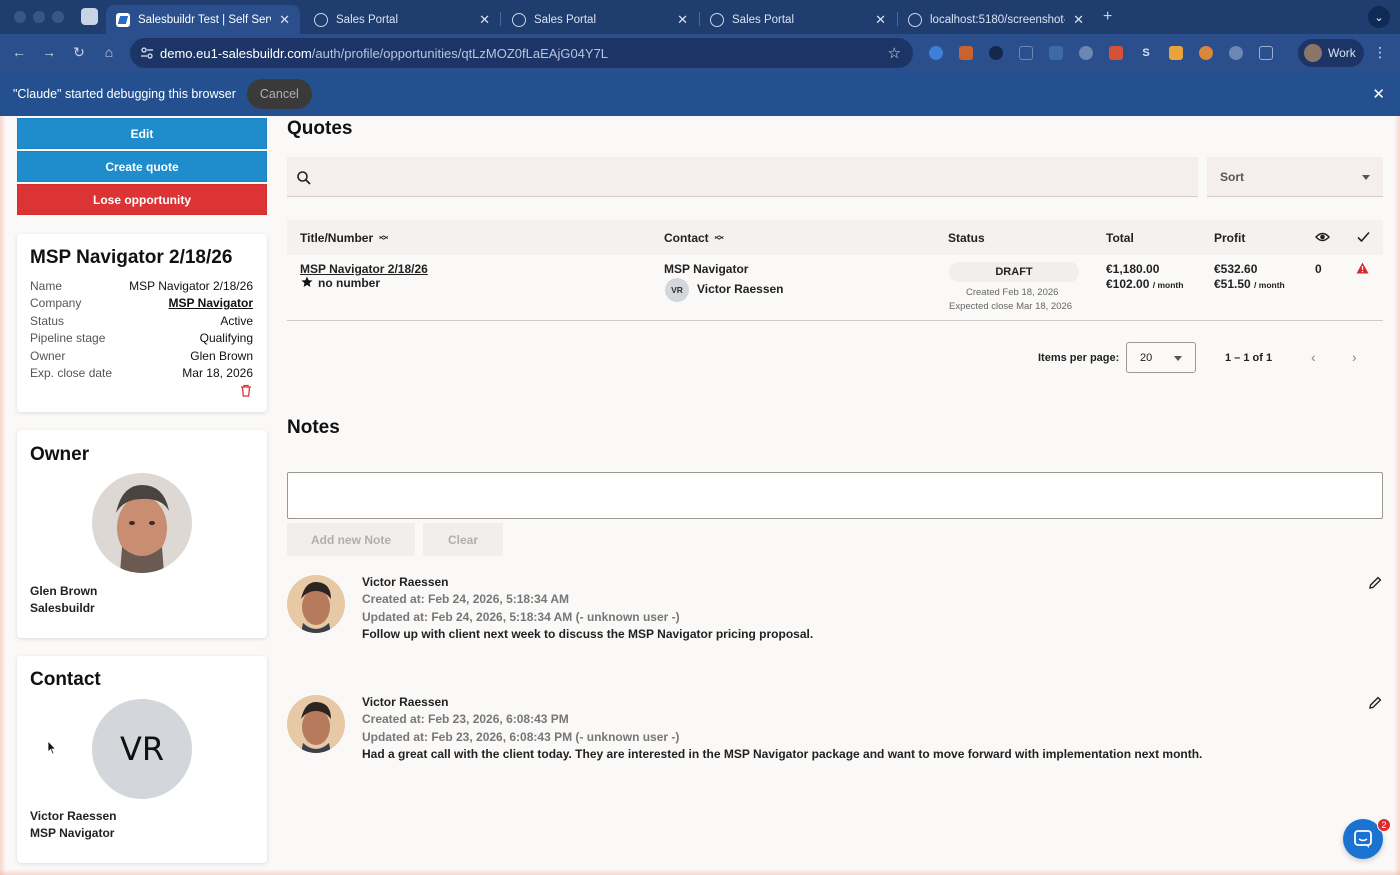 Image resolution: width=1400 pixels, height=875 pixels. I want to click on clear-button: Clear, so click(463, 539).